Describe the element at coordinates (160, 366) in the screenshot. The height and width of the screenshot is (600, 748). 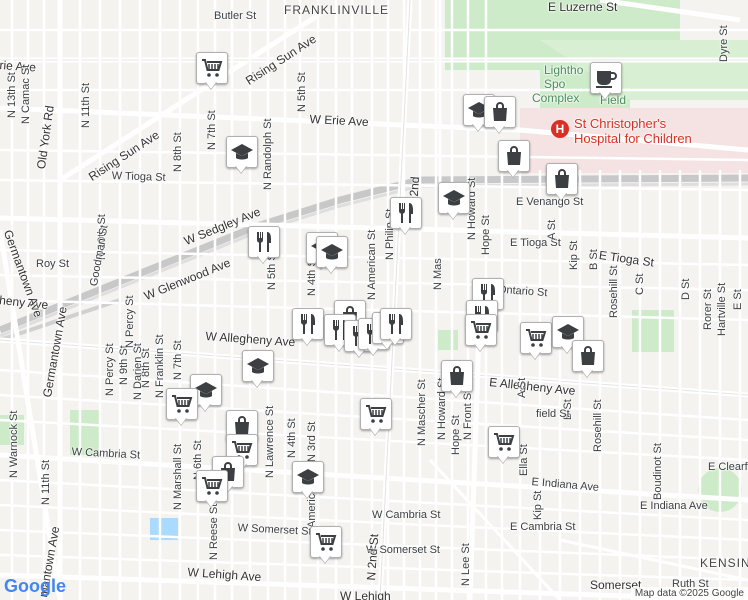
I see `street-label: N Franklin St` at that location.